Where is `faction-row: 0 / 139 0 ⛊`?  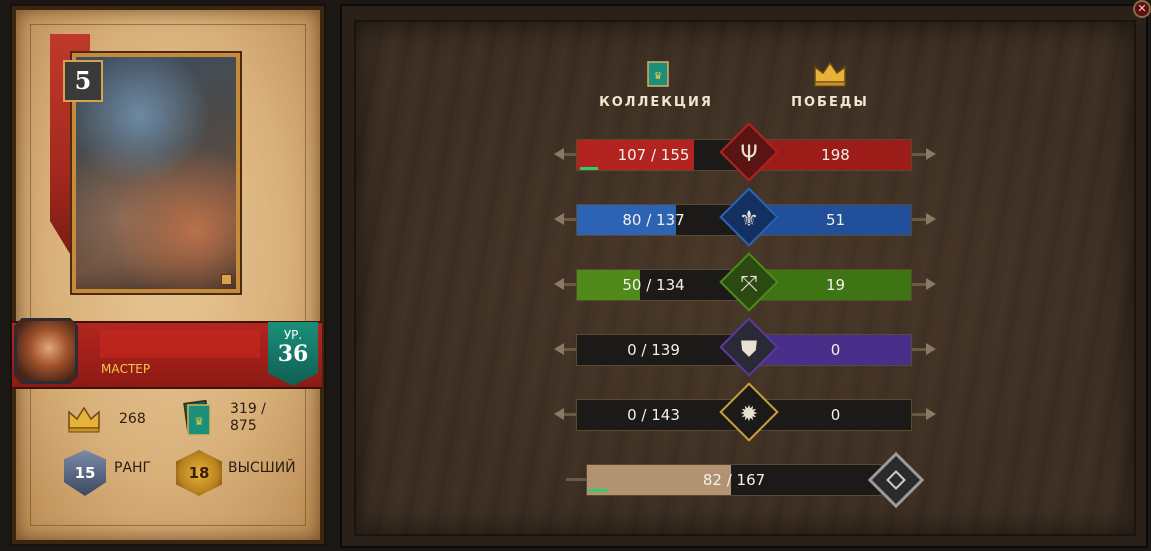 faction-row: 0 / 139 0 ⛊ is located at coordinates (745, 347).